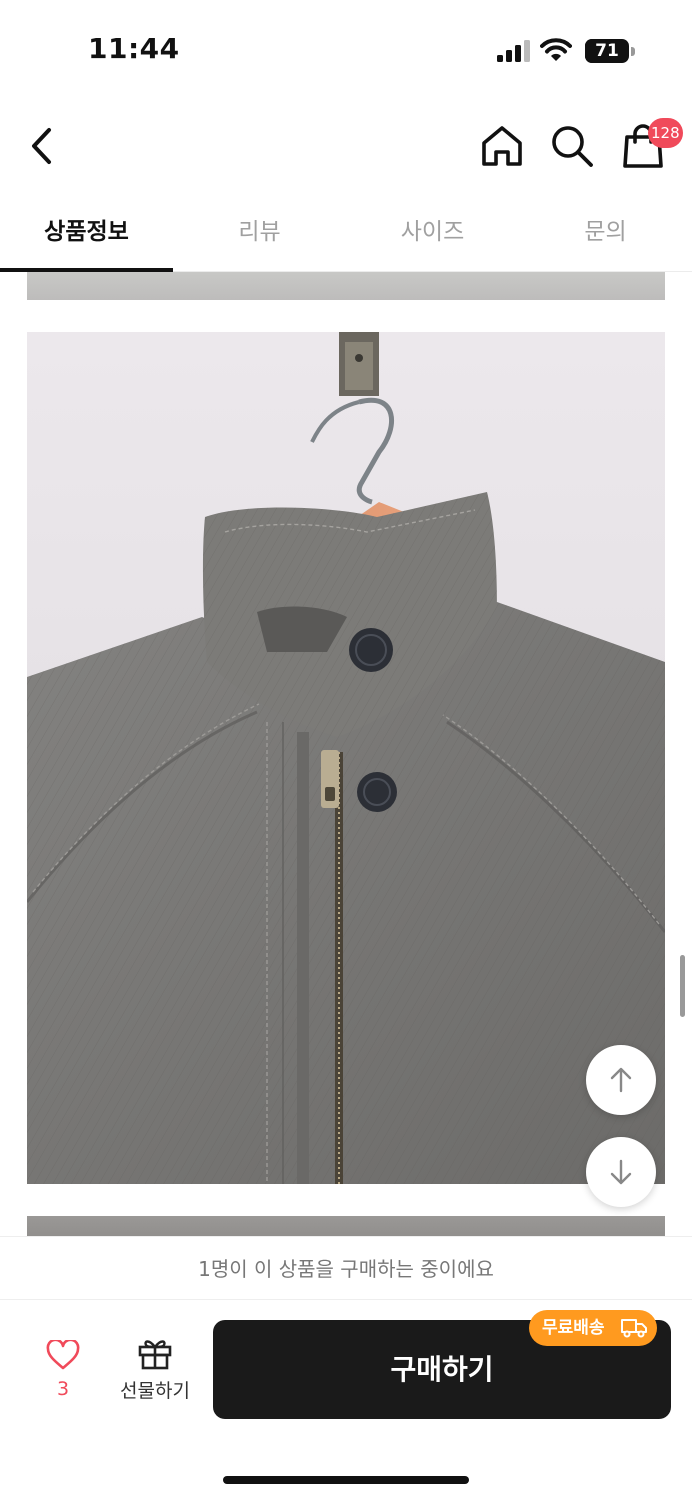 The image size is (692, 1500). I want to click on home-icon, so click(502, 146).